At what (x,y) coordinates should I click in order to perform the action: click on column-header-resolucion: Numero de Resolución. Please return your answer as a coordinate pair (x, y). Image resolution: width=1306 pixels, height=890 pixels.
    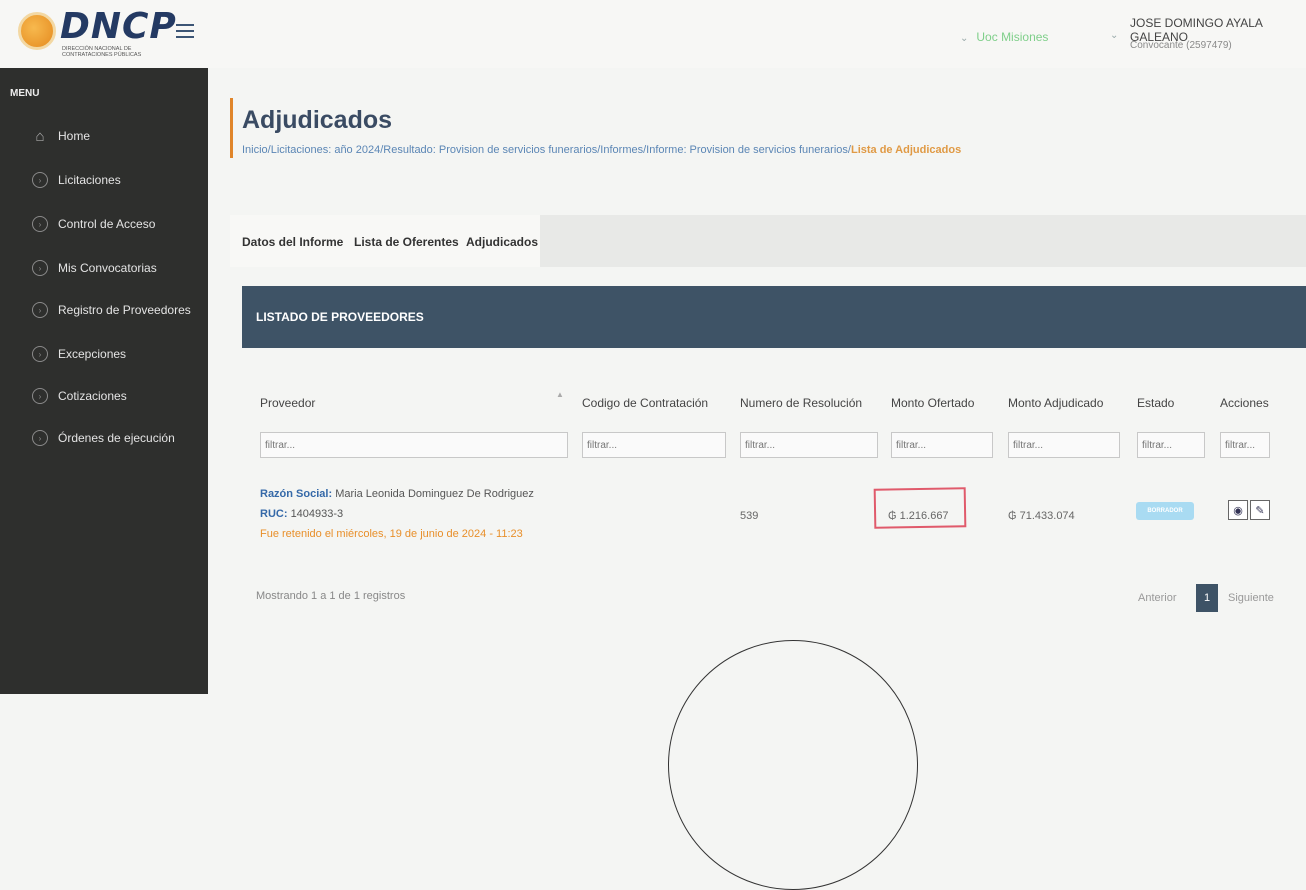
    Looking at the image, I should click on (801, 403).